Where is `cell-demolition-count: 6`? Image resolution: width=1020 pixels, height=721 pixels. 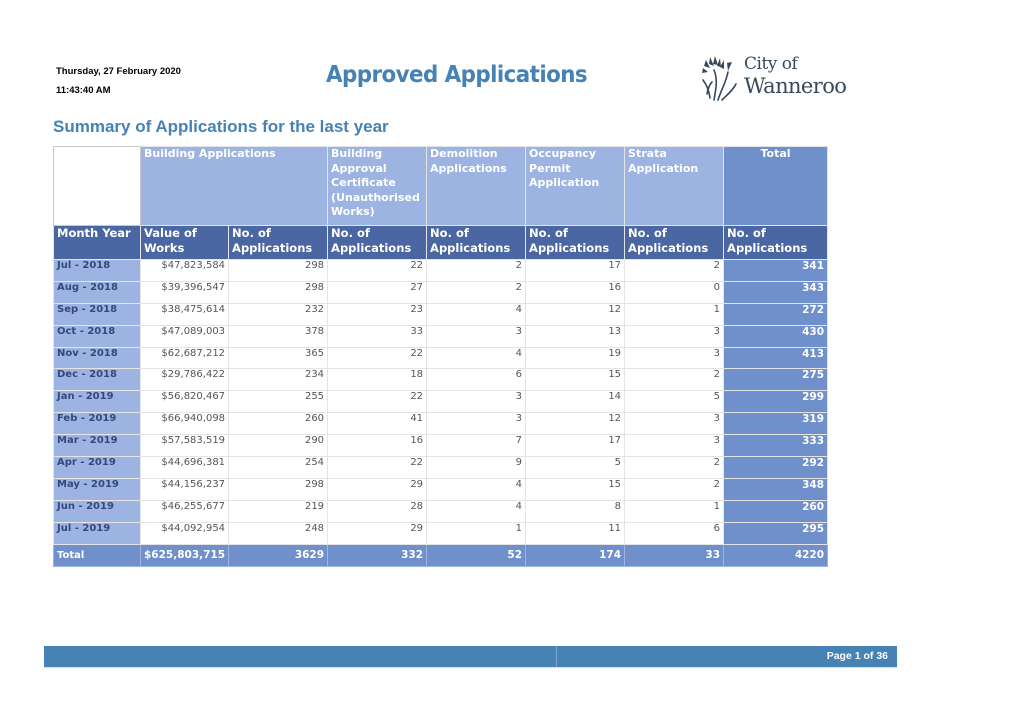
cell-demolition-count: 6 is located at coordinates (476, 380).